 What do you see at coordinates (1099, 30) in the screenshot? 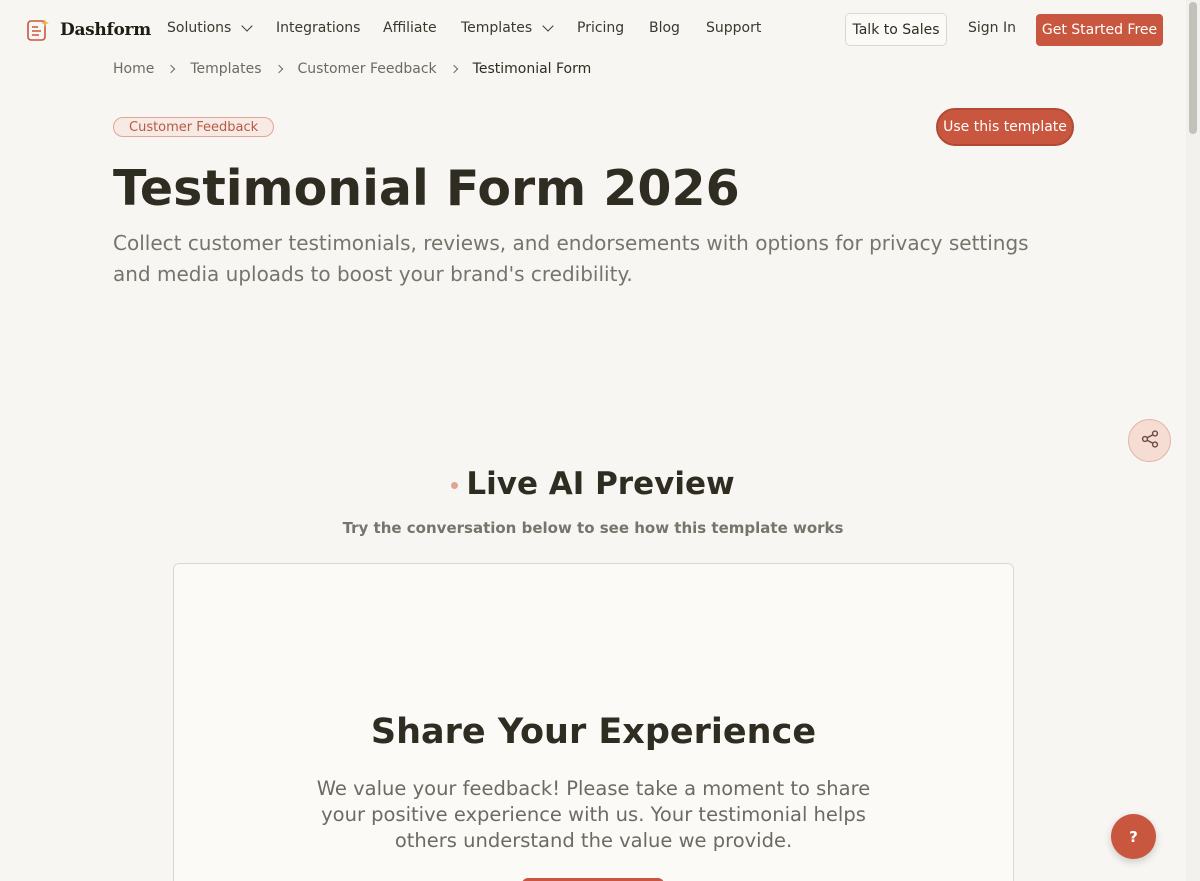
I see `get-started-button: Get Started Free` at bounding box center [1099, 30].